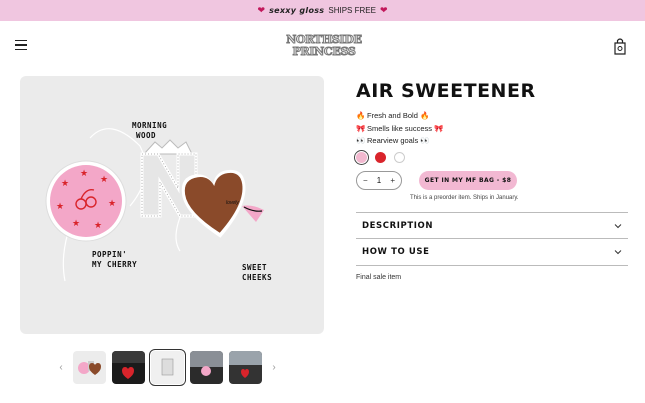 This screenshot has width=645, height=403. I want to click on site-logo: NORTHSIDE PRINCESS, so click(324, 46).